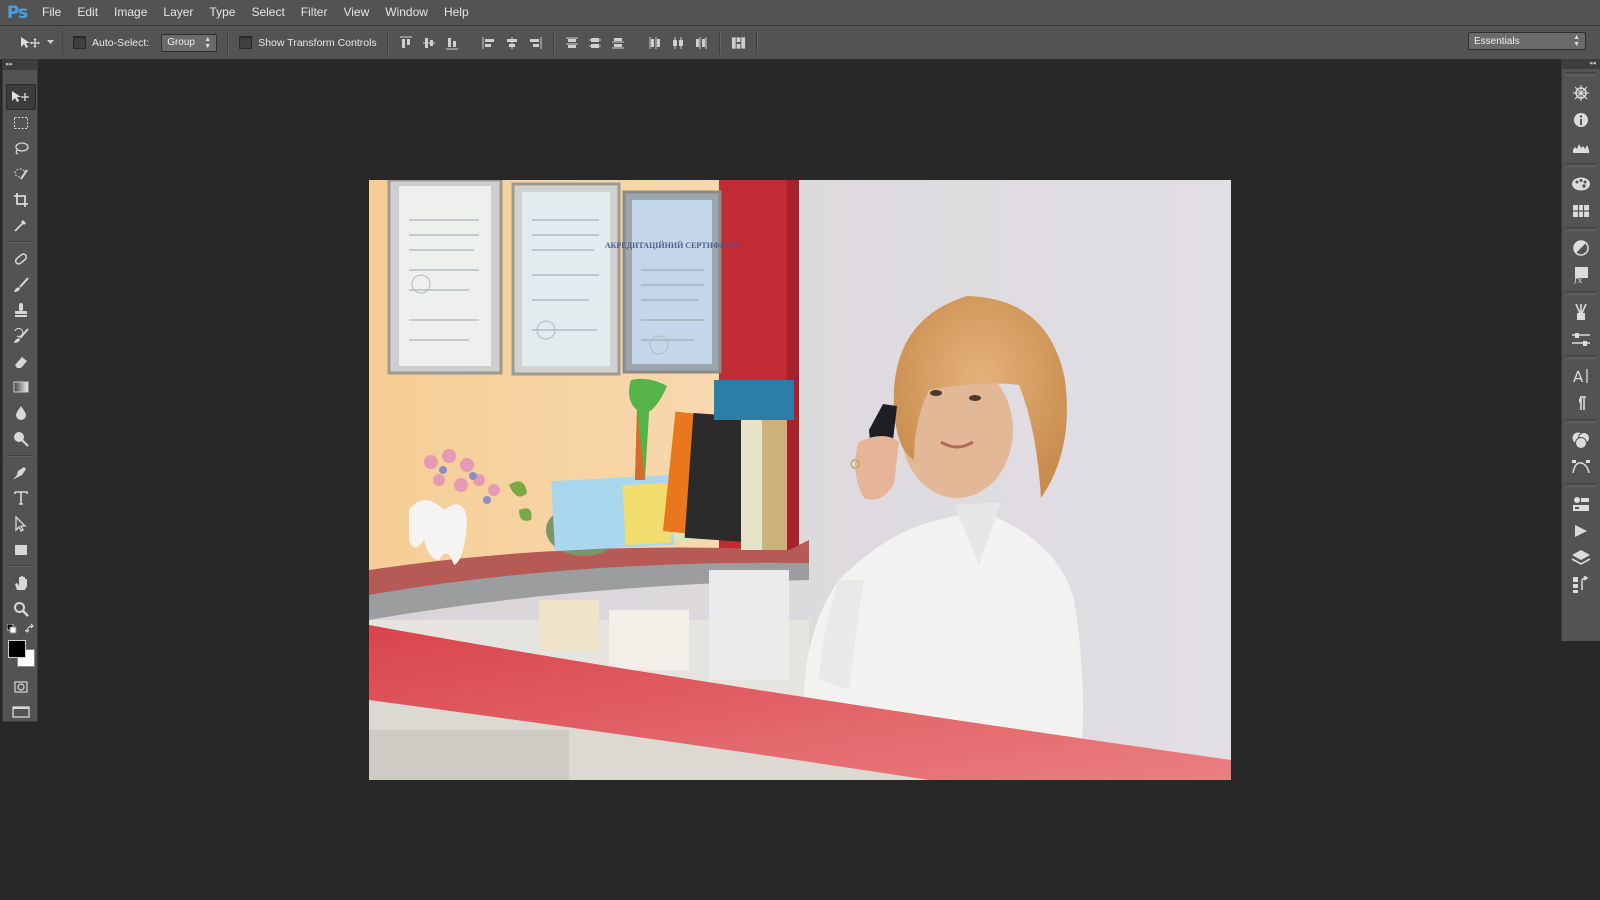 The height and width of the screenshot is (900, 1600). I want to click on swatches-panel-button, so click(1581, 210).